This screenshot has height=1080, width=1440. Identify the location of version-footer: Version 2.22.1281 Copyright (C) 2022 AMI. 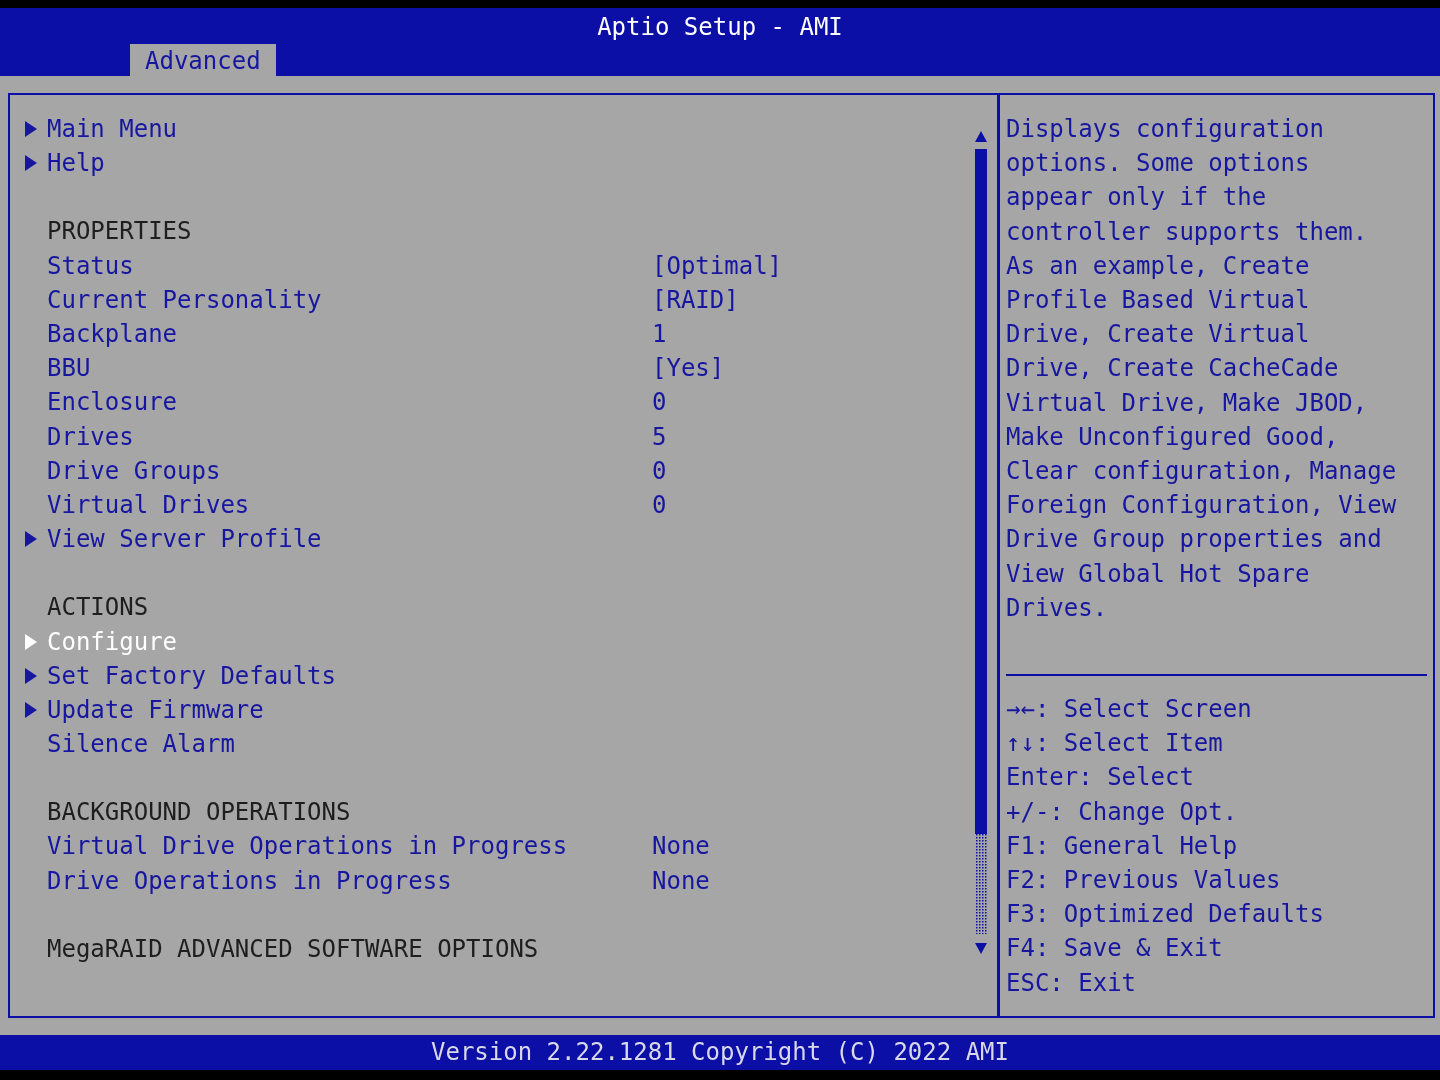
(720, 1052).